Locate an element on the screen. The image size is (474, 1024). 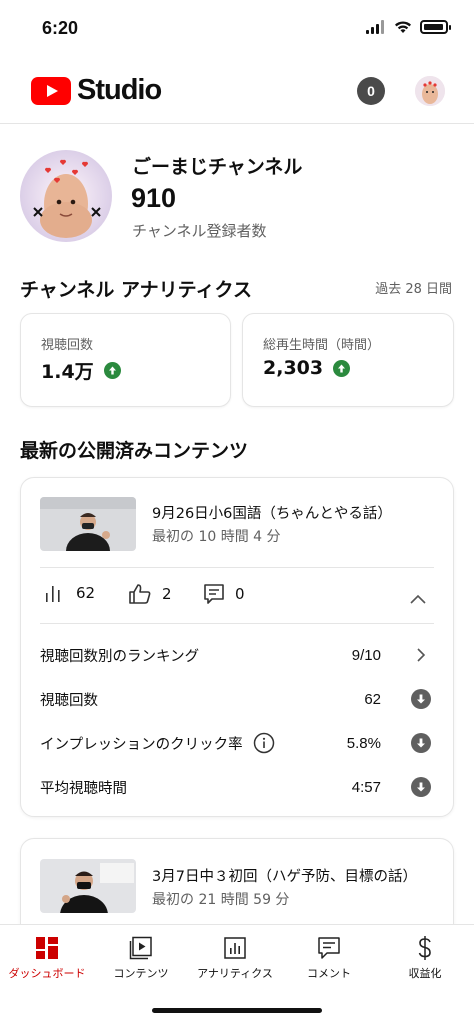
detail-row-views: 視聴回数 62 is located at coordinates (236, 699).